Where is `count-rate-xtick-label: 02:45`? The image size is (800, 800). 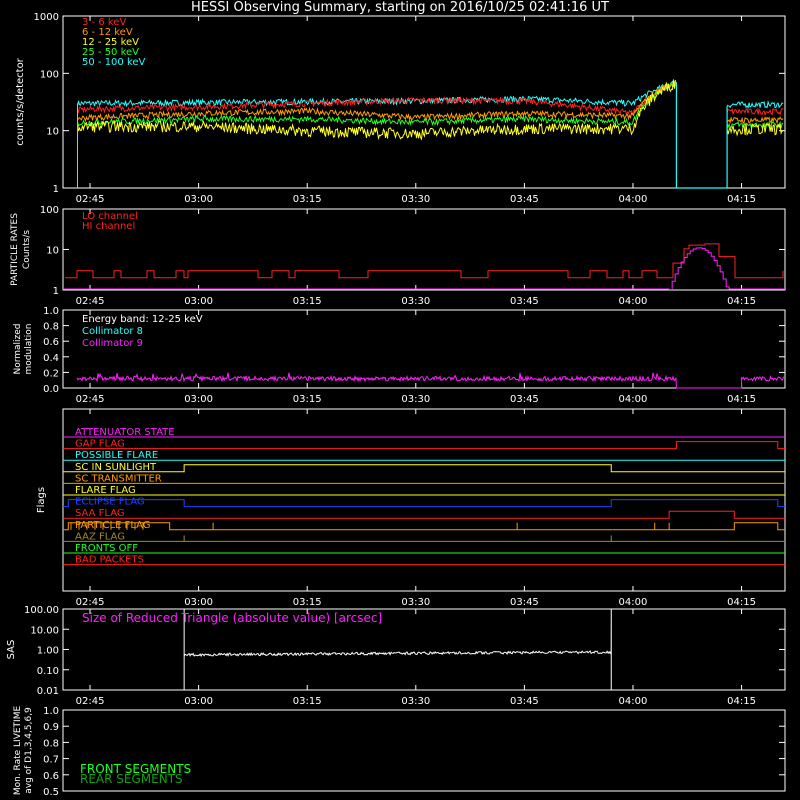 count-rate-xtick-label: 02:45 is located at coordinates (90, 199).